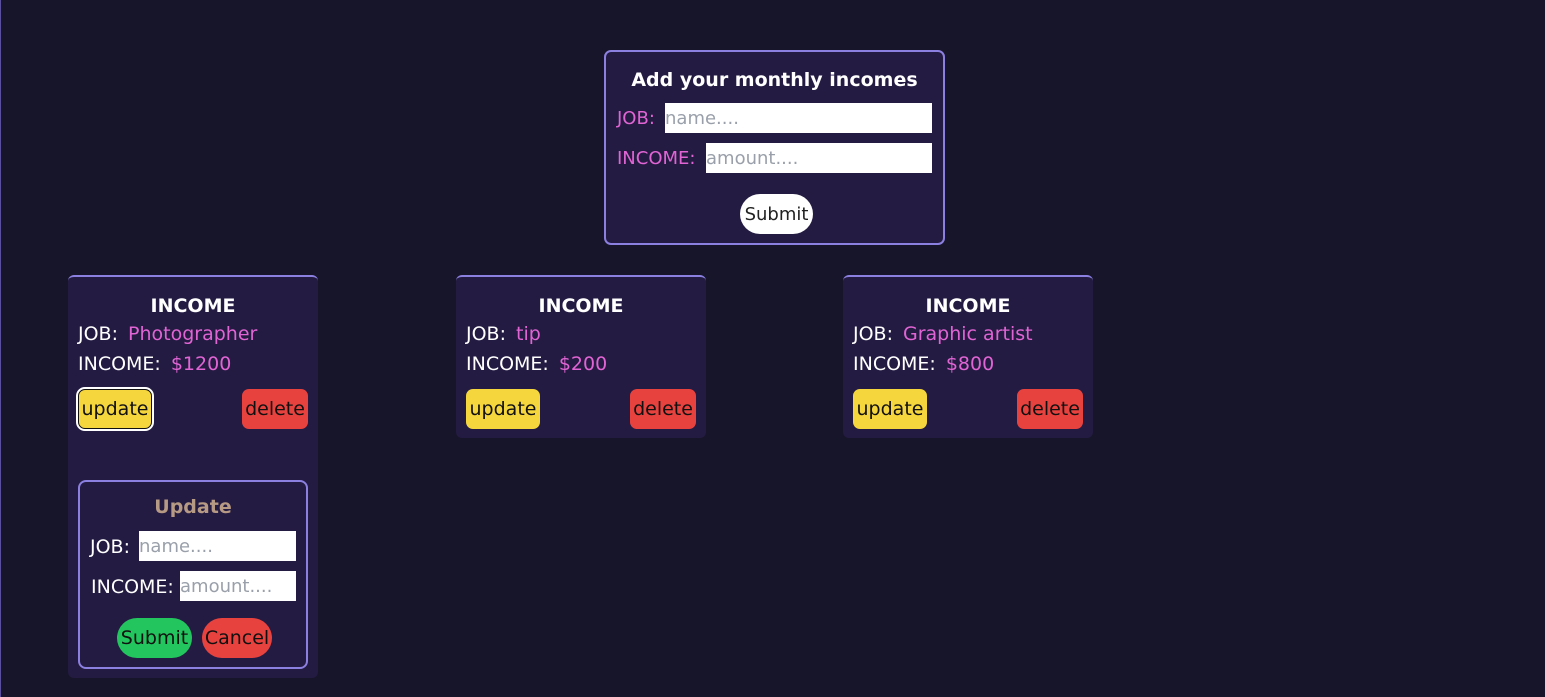  What do you see at coordinates (774, 80) in the screenshot?
I see `add-form-title: Add your monthly incomes` at bounding box center [774, 80].